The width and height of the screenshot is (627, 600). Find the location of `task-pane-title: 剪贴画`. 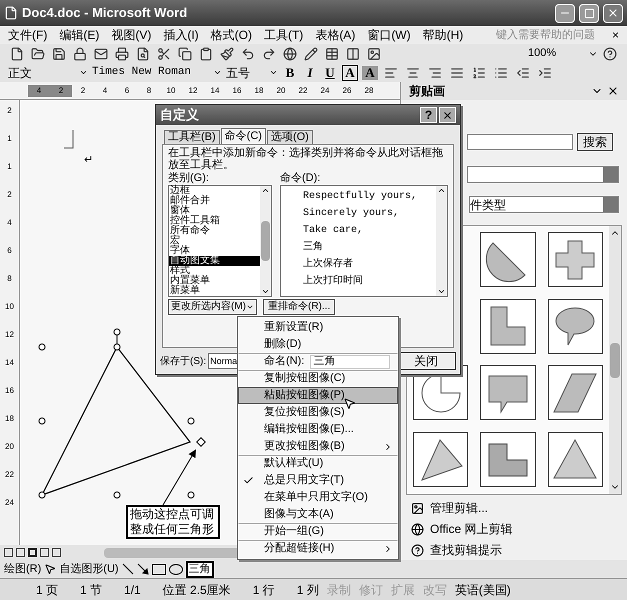

task-pane-title: 剪贴画 is located at coordinates (427, 91).